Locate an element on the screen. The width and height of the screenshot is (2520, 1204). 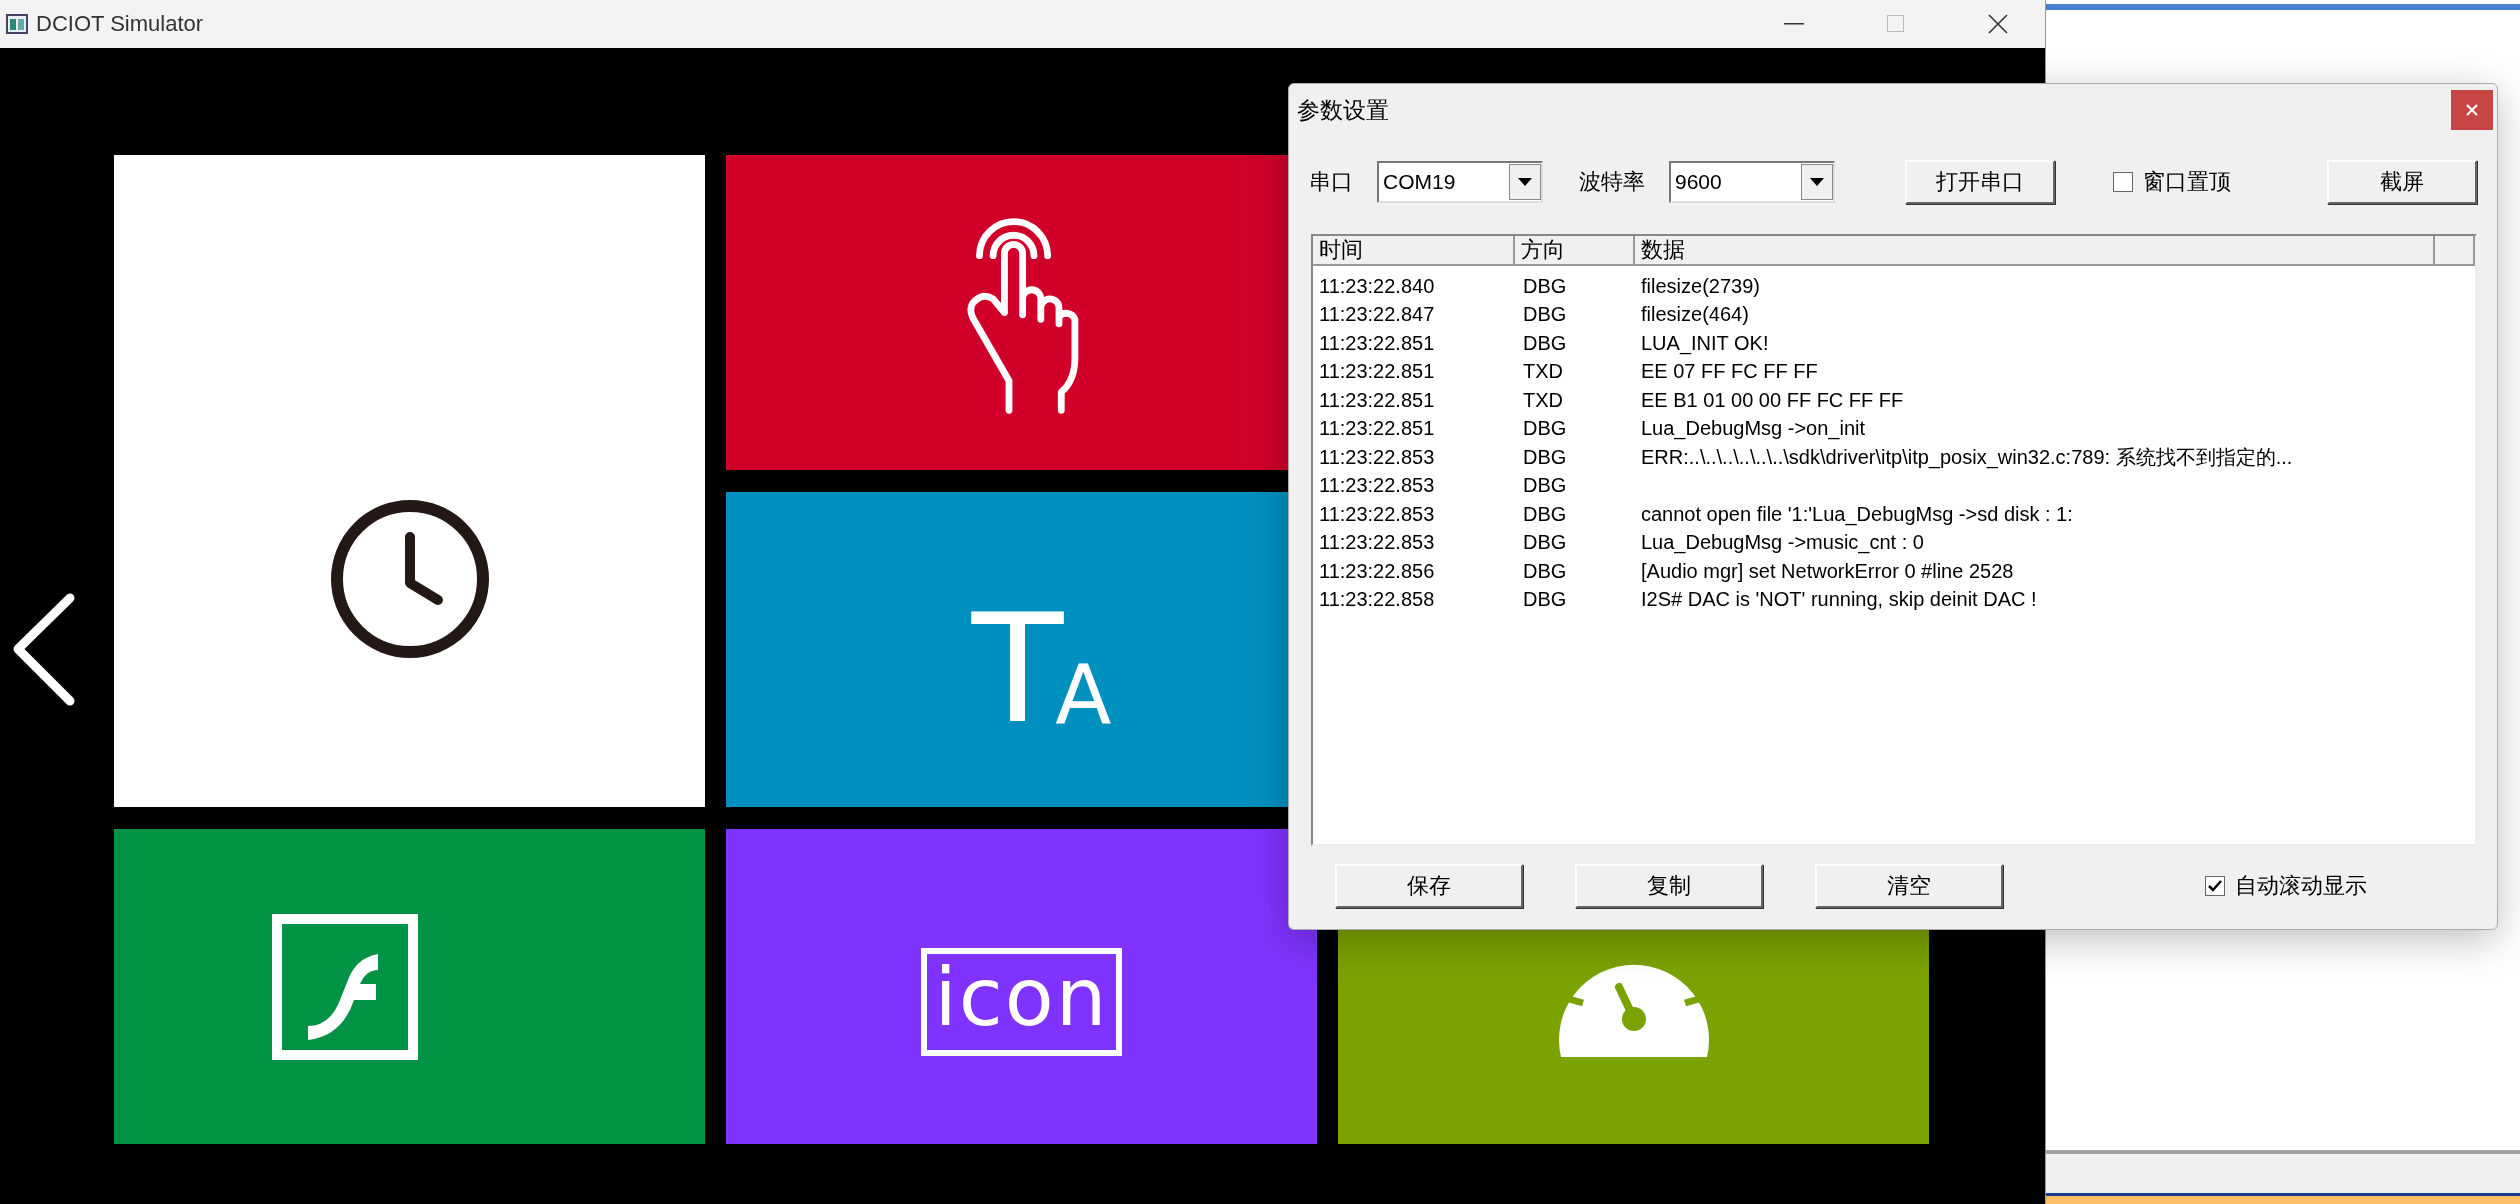
close-button is located at coordinates (2472, 110).